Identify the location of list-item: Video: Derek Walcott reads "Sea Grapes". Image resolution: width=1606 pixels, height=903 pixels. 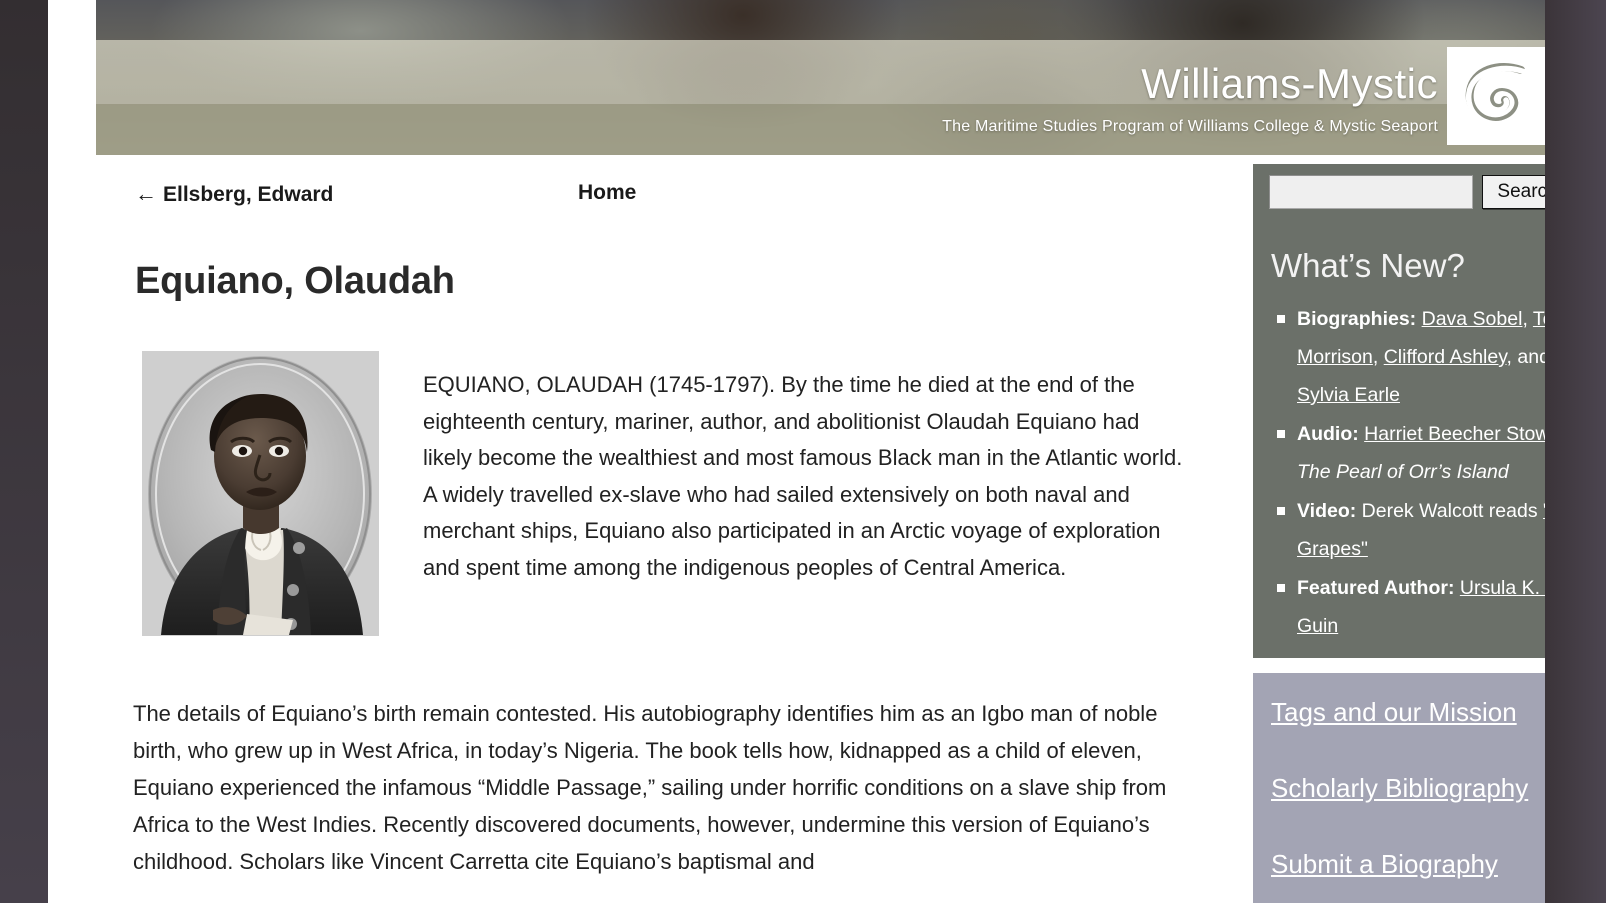
(1411, 530).